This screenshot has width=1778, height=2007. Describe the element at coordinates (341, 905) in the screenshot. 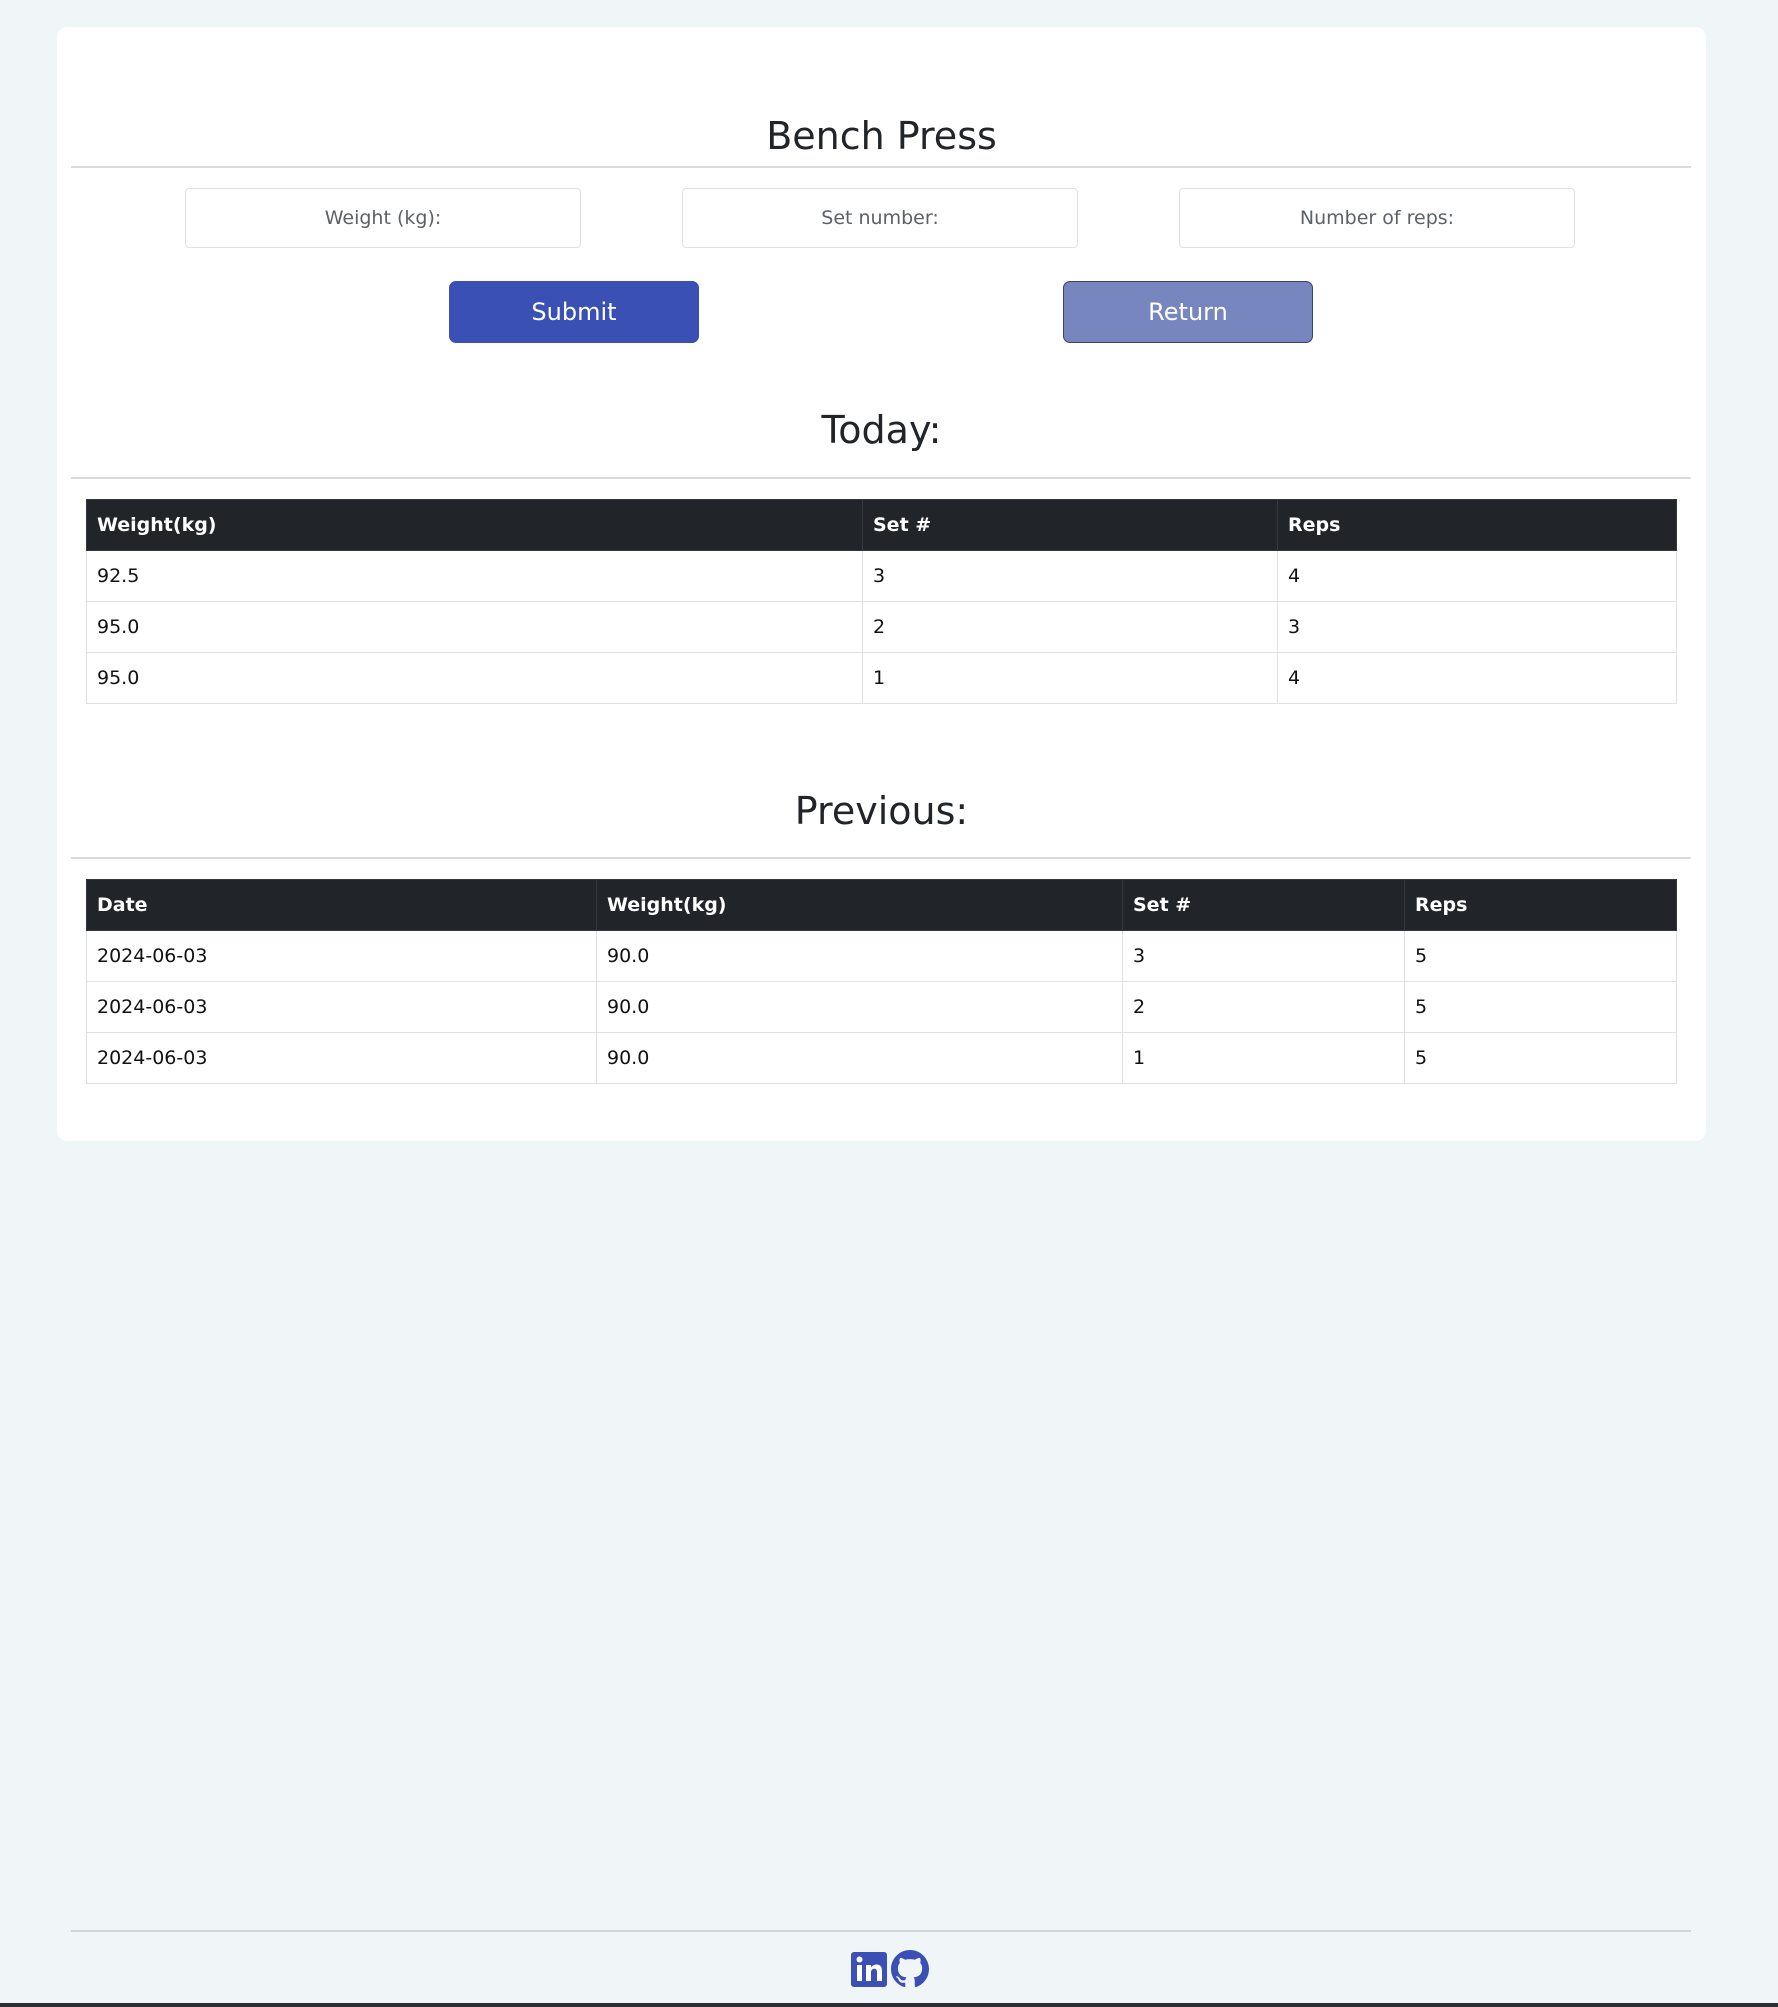

I see `column-header-date: Date` at that location.